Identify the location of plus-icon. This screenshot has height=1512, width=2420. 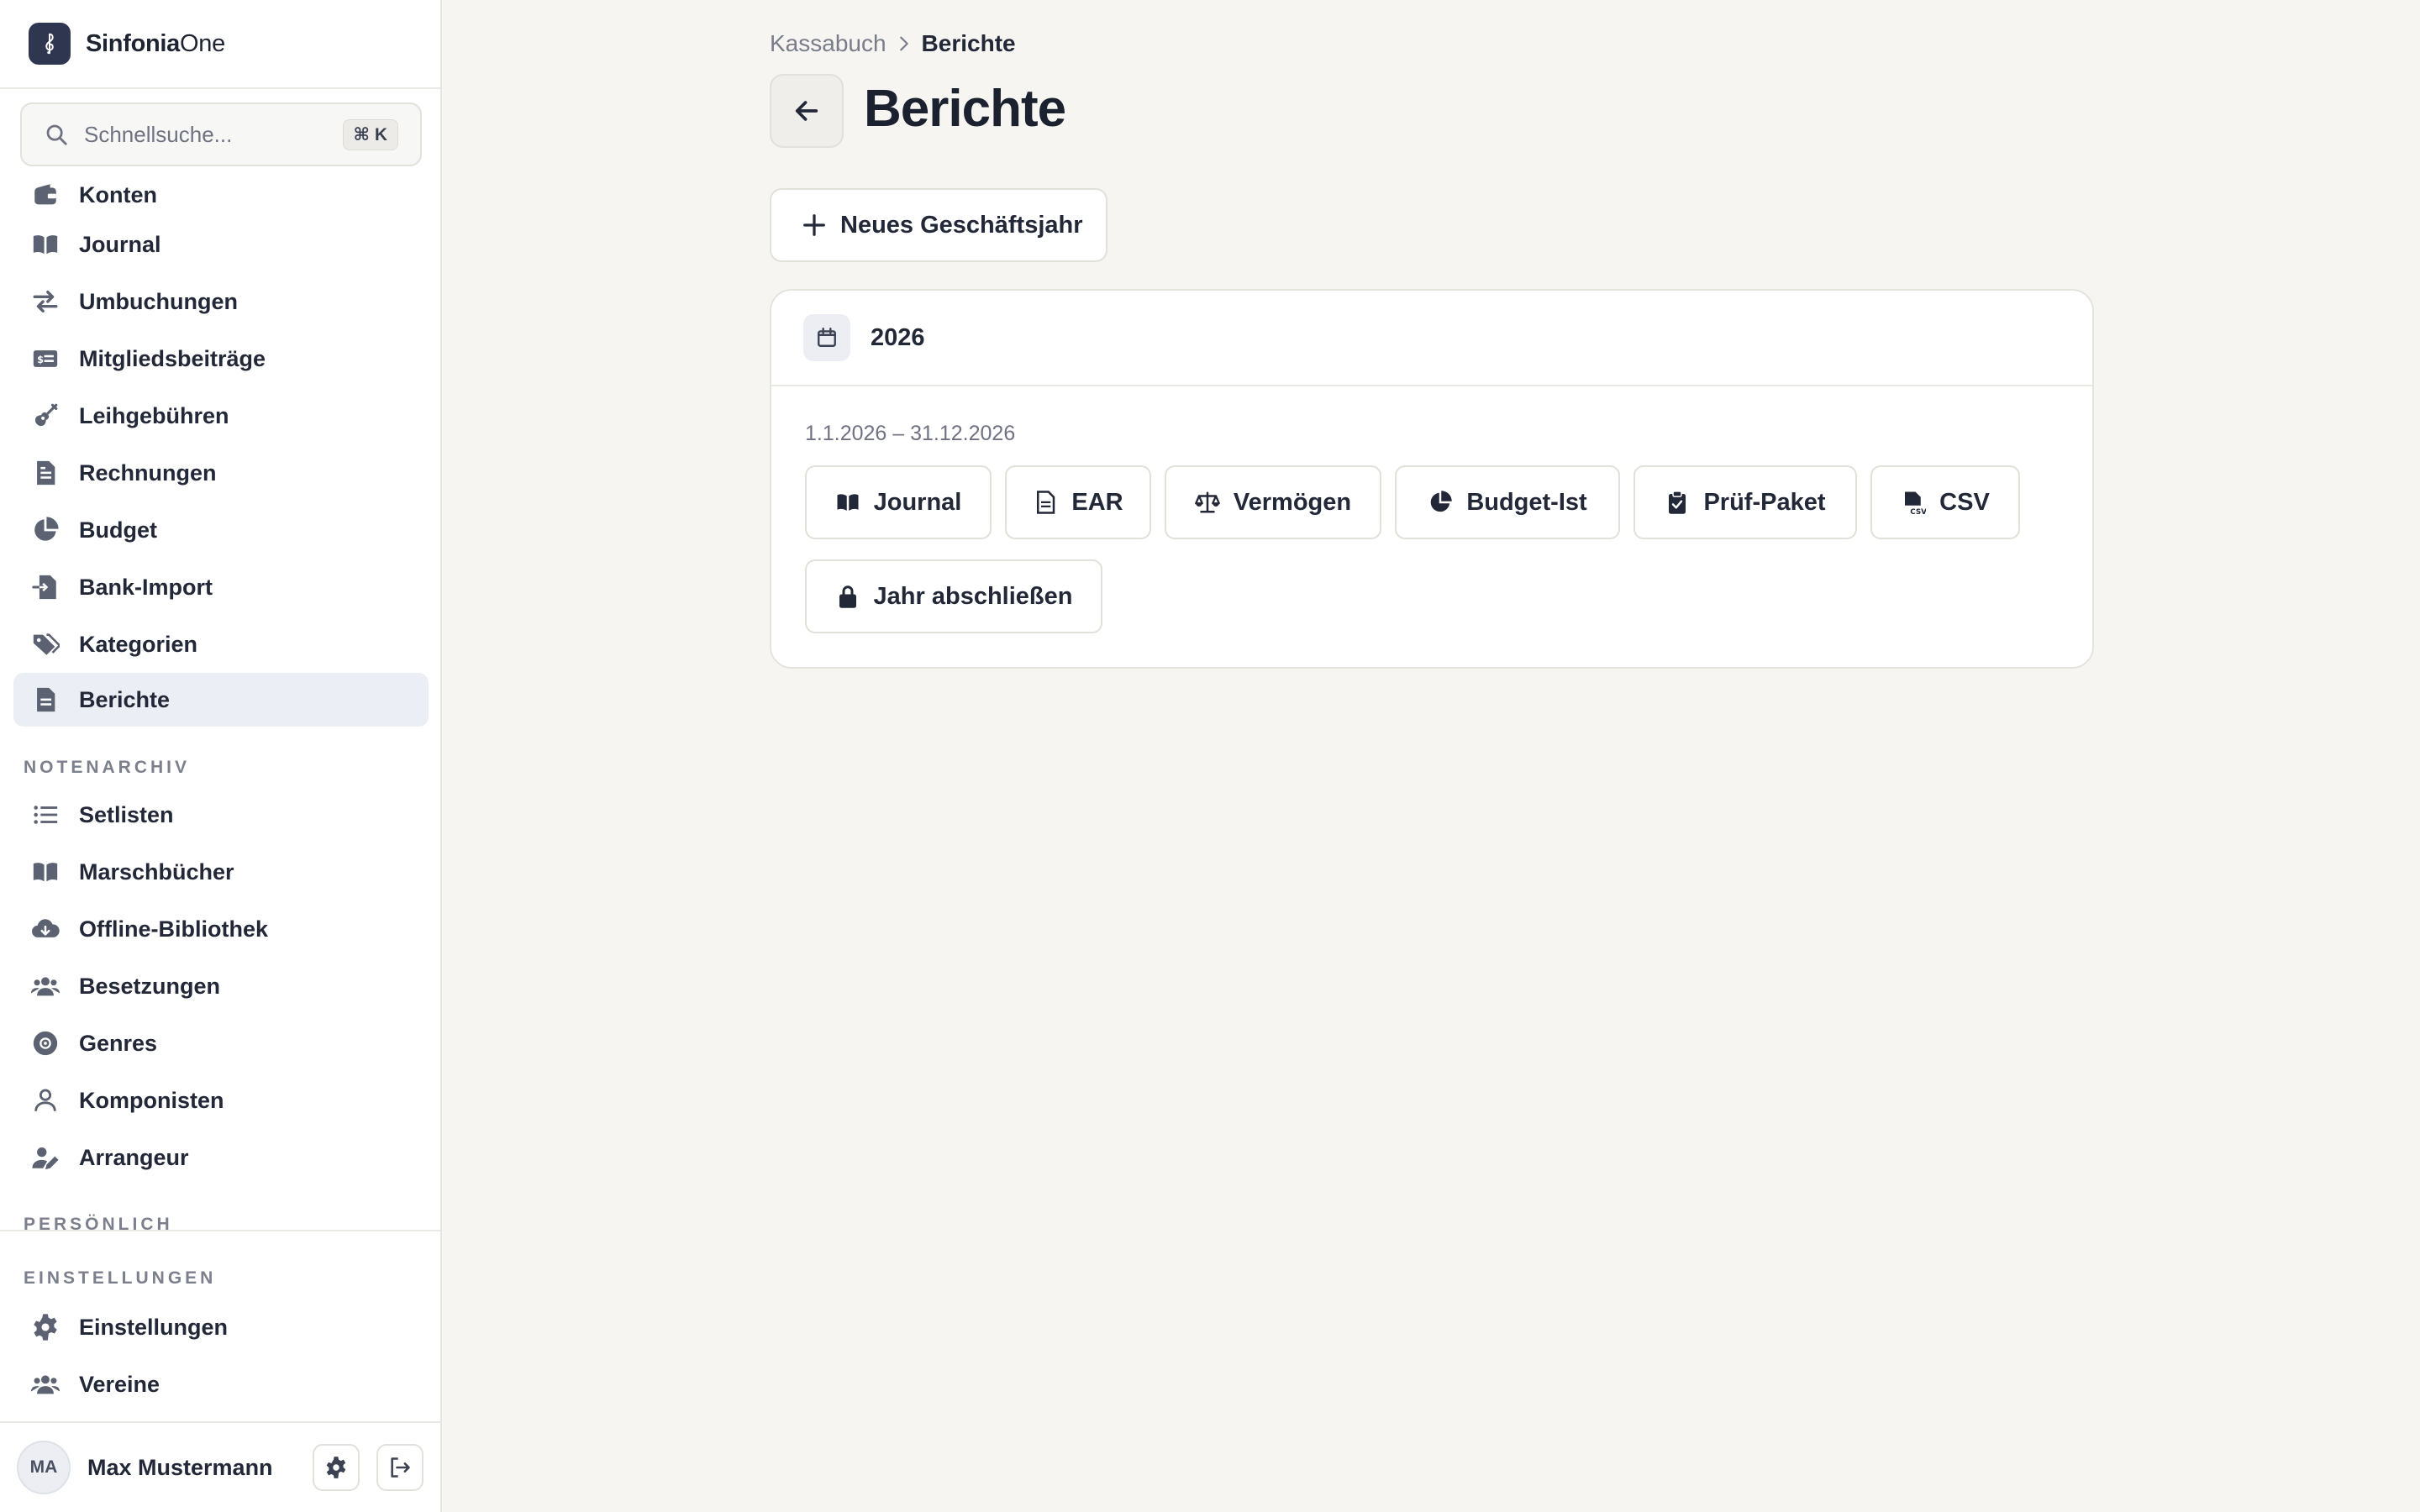
(814, 225).